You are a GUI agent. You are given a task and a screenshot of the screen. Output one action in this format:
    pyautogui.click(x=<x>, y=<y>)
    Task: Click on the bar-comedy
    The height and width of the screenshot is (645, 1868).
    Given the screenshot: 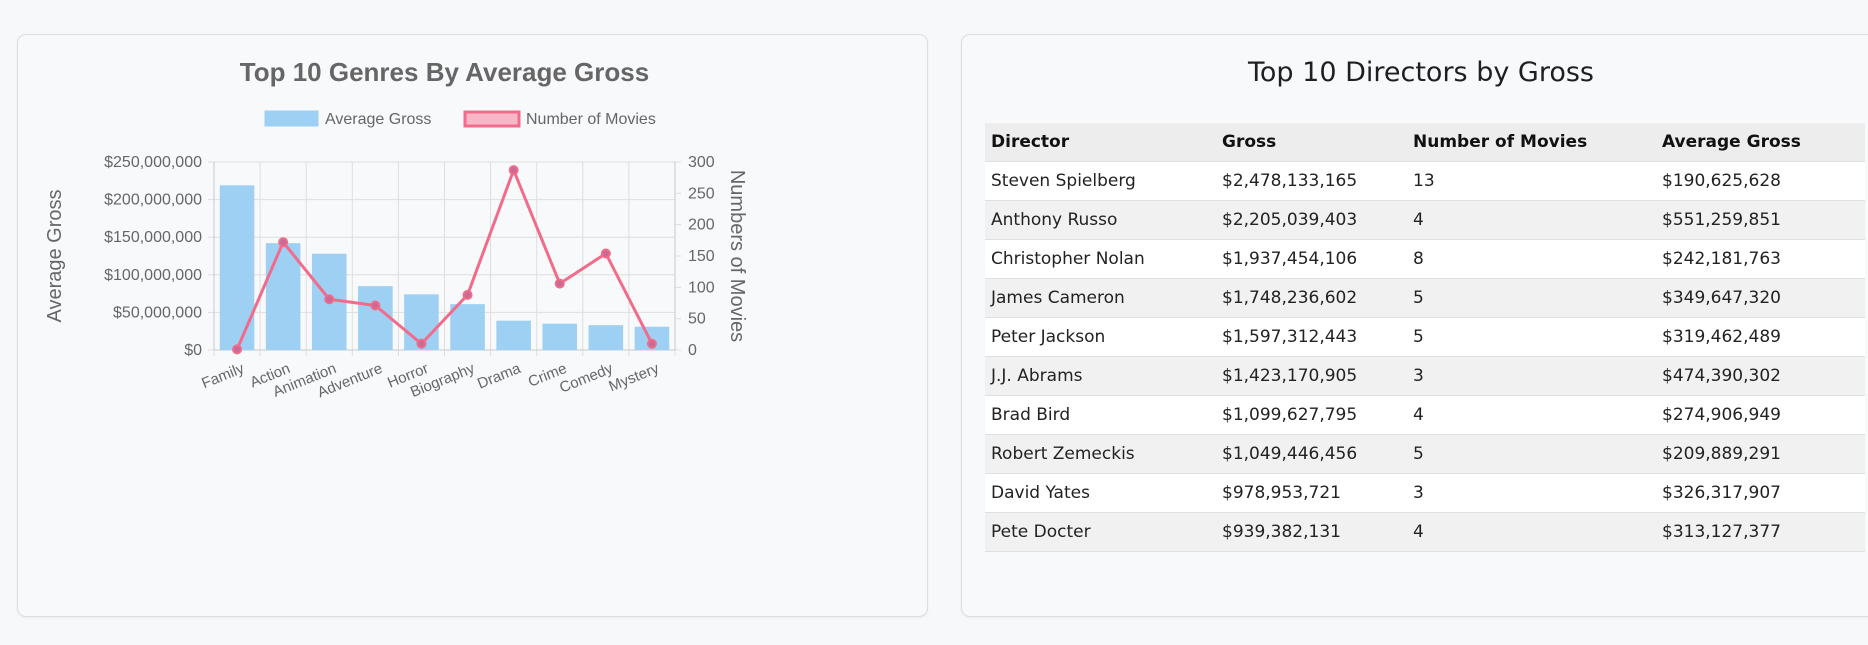 What is the action you would take?
    pyautogui.click(x=606, y=337)
    